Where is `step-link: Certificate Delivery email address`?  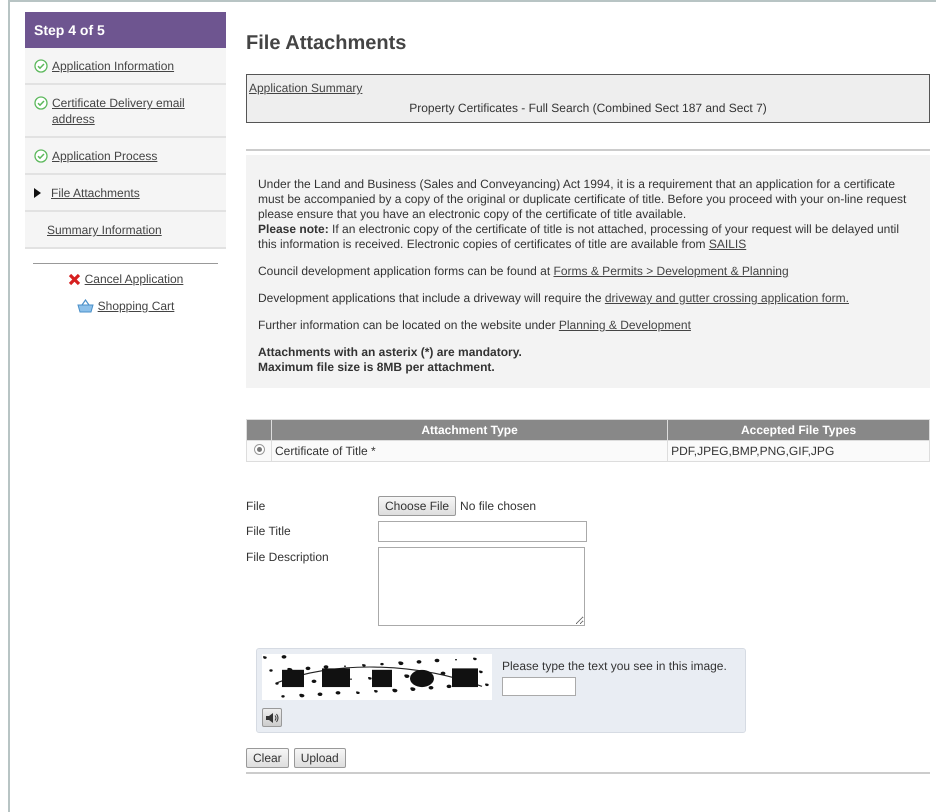 step-link: Certificate Delivery email address is located at coordinates (134, 111).